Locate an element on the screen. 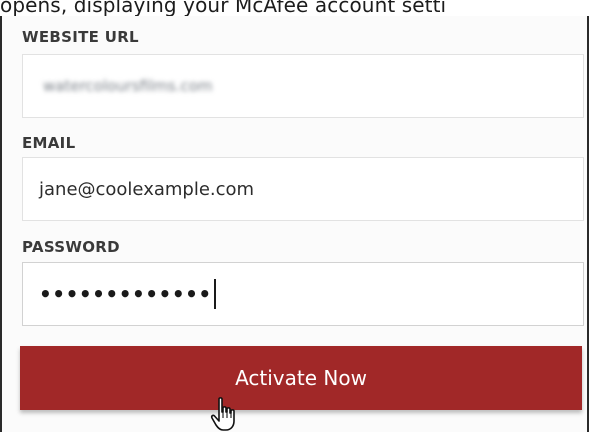 This screenshot has height=432, width=589. hand-pointer-icon is located at coordinates (222, 414).